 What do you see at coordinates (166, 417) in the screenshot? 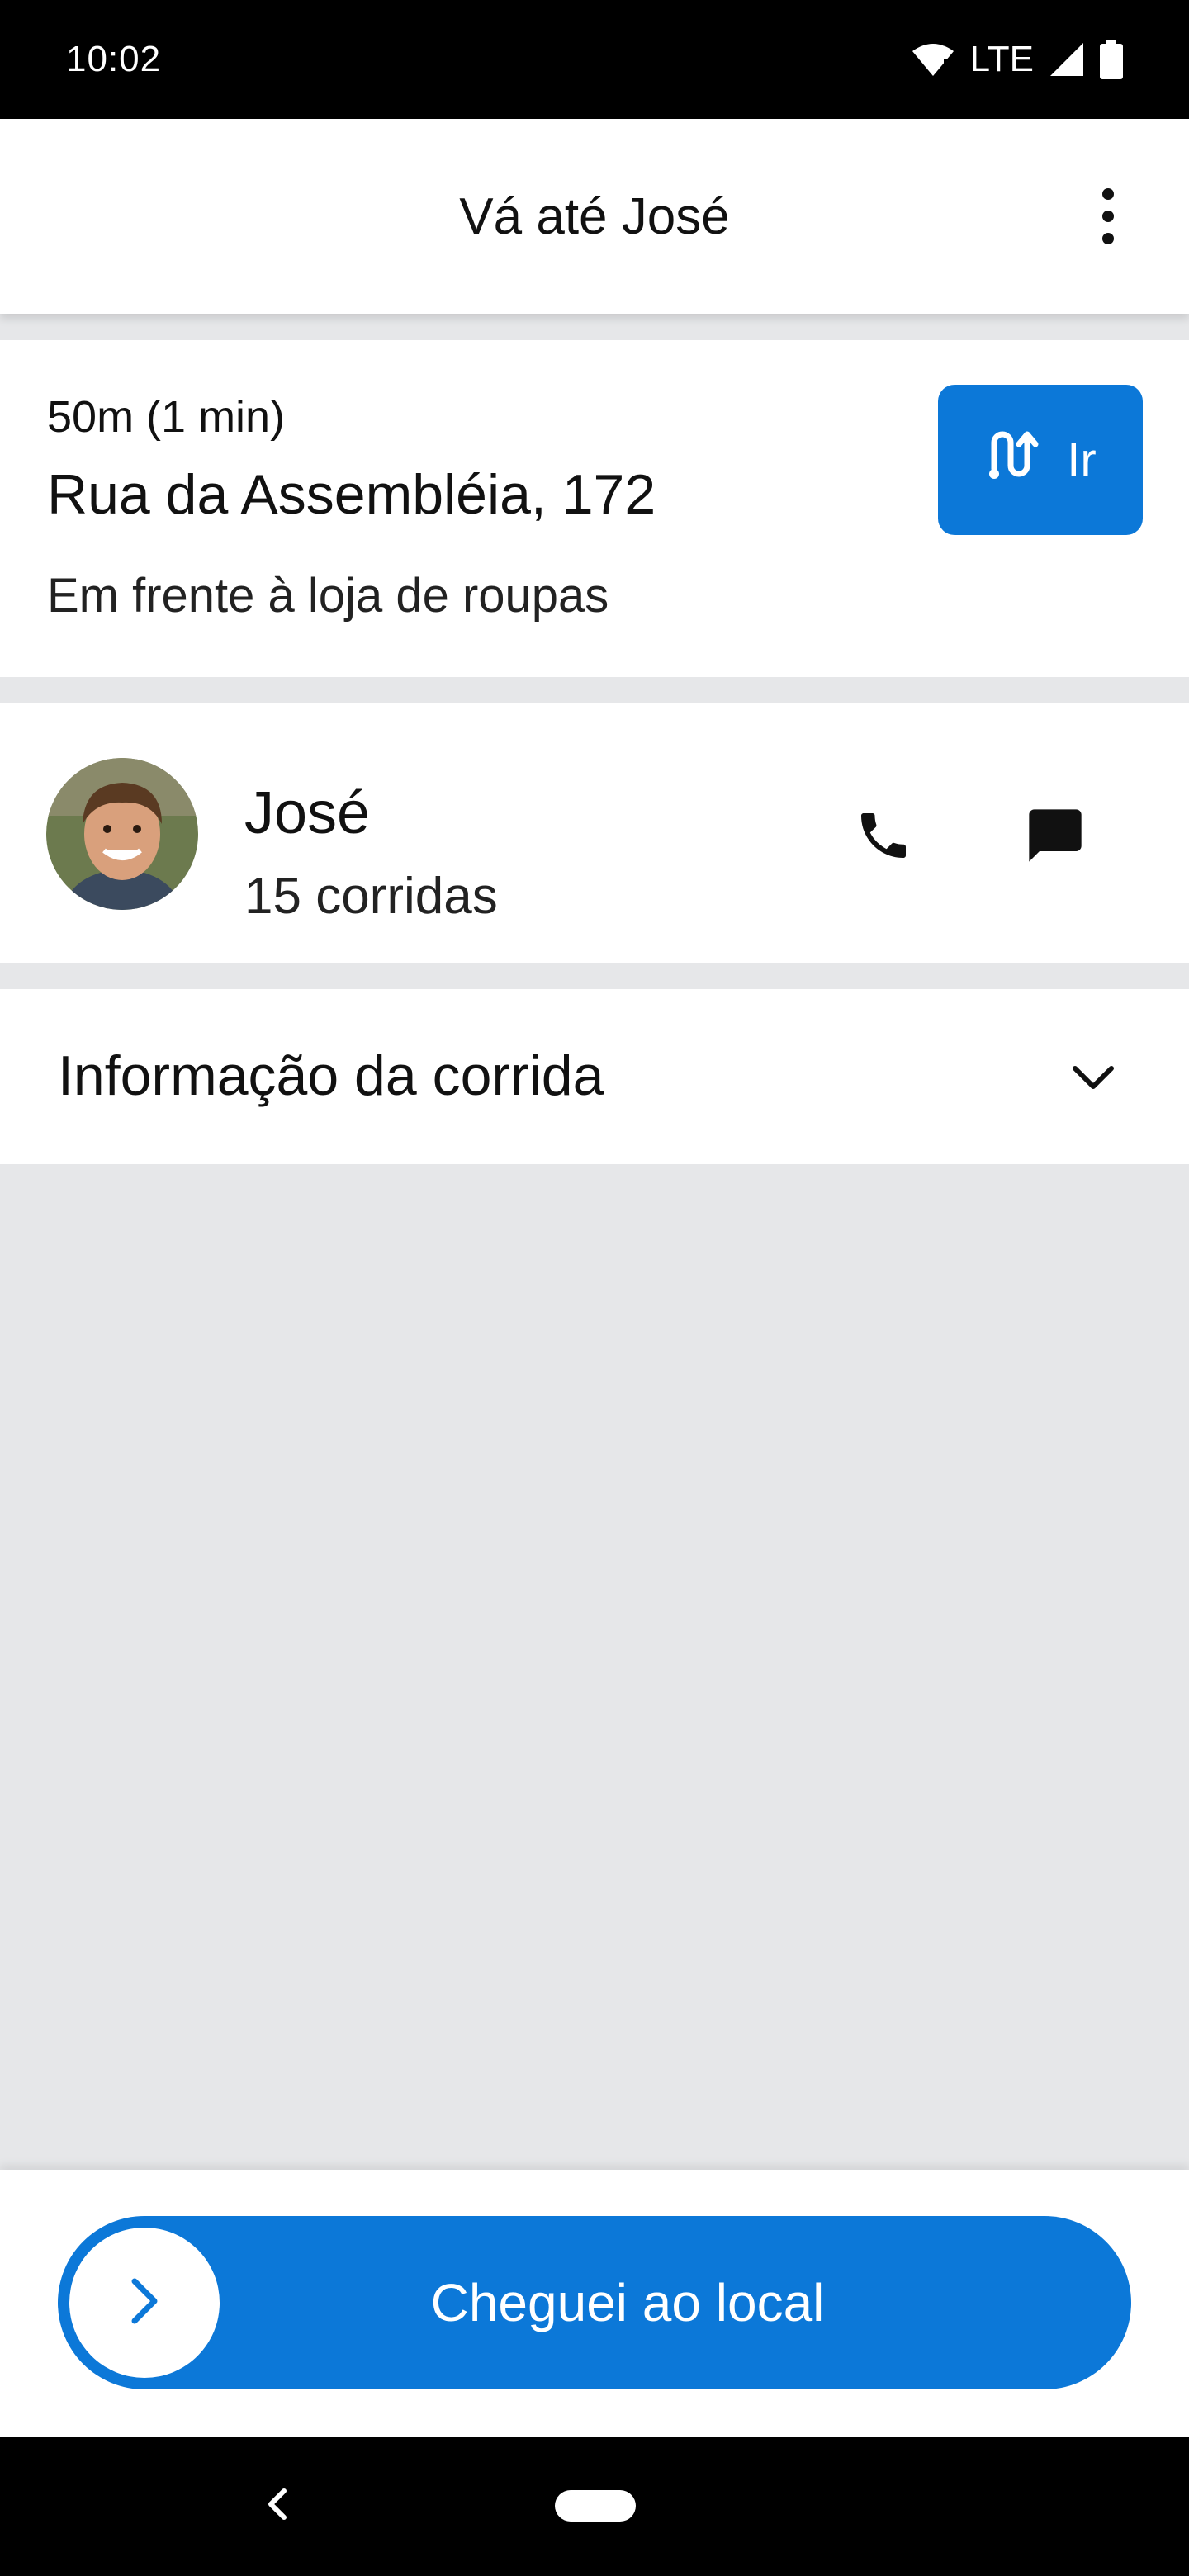
I see `destination-eta: 50m (1 min)` at bounding box center [166, 417].